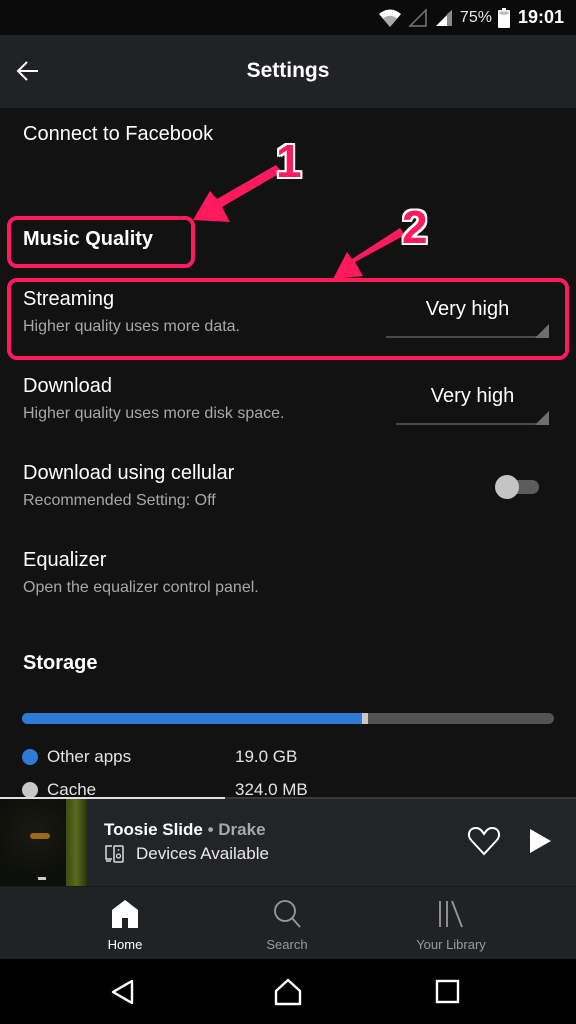  I want to click on nav-home-label: Home, so click(125, 944).